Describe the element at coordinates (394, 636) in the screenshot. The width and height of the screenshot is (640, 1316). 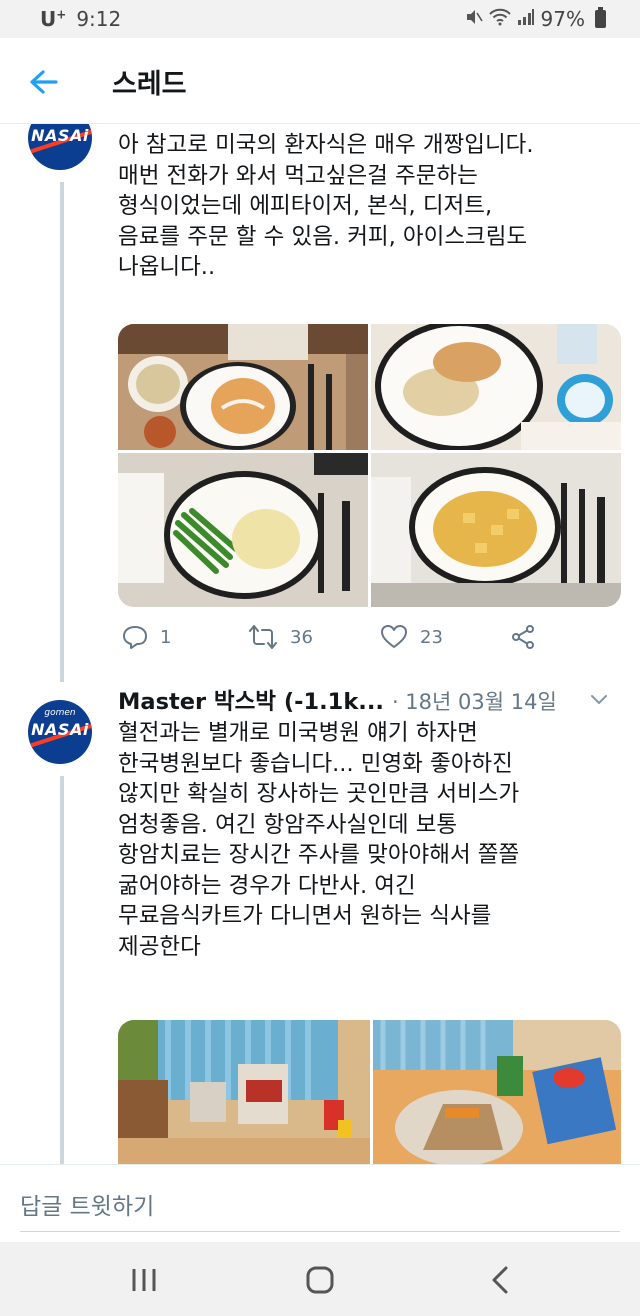
I see `heart-icon` at that location.